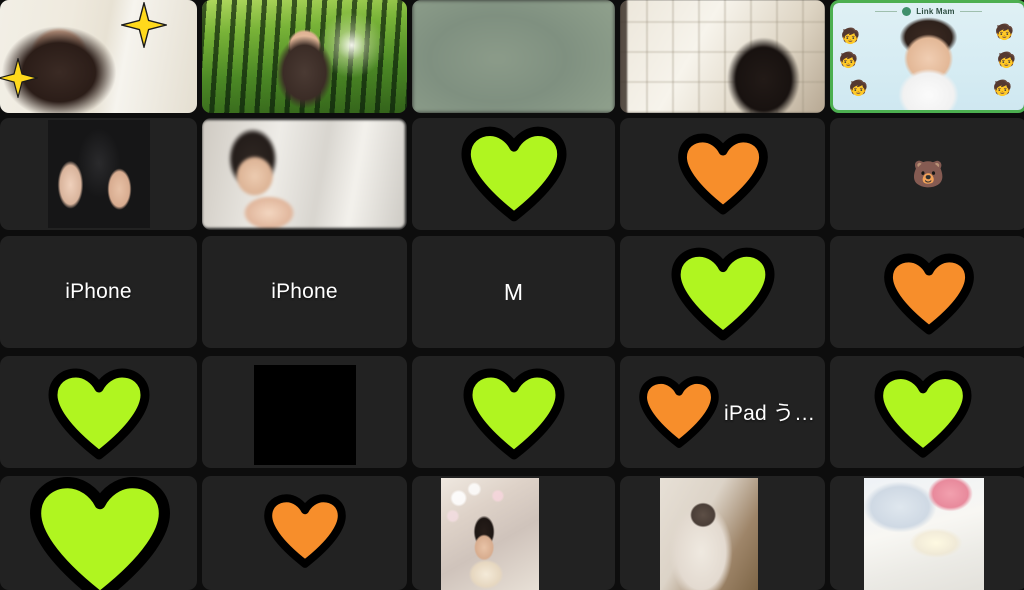 This screenshot has width=1024, height=590. I want to click on participant-tile-p2, so click(304, 56).